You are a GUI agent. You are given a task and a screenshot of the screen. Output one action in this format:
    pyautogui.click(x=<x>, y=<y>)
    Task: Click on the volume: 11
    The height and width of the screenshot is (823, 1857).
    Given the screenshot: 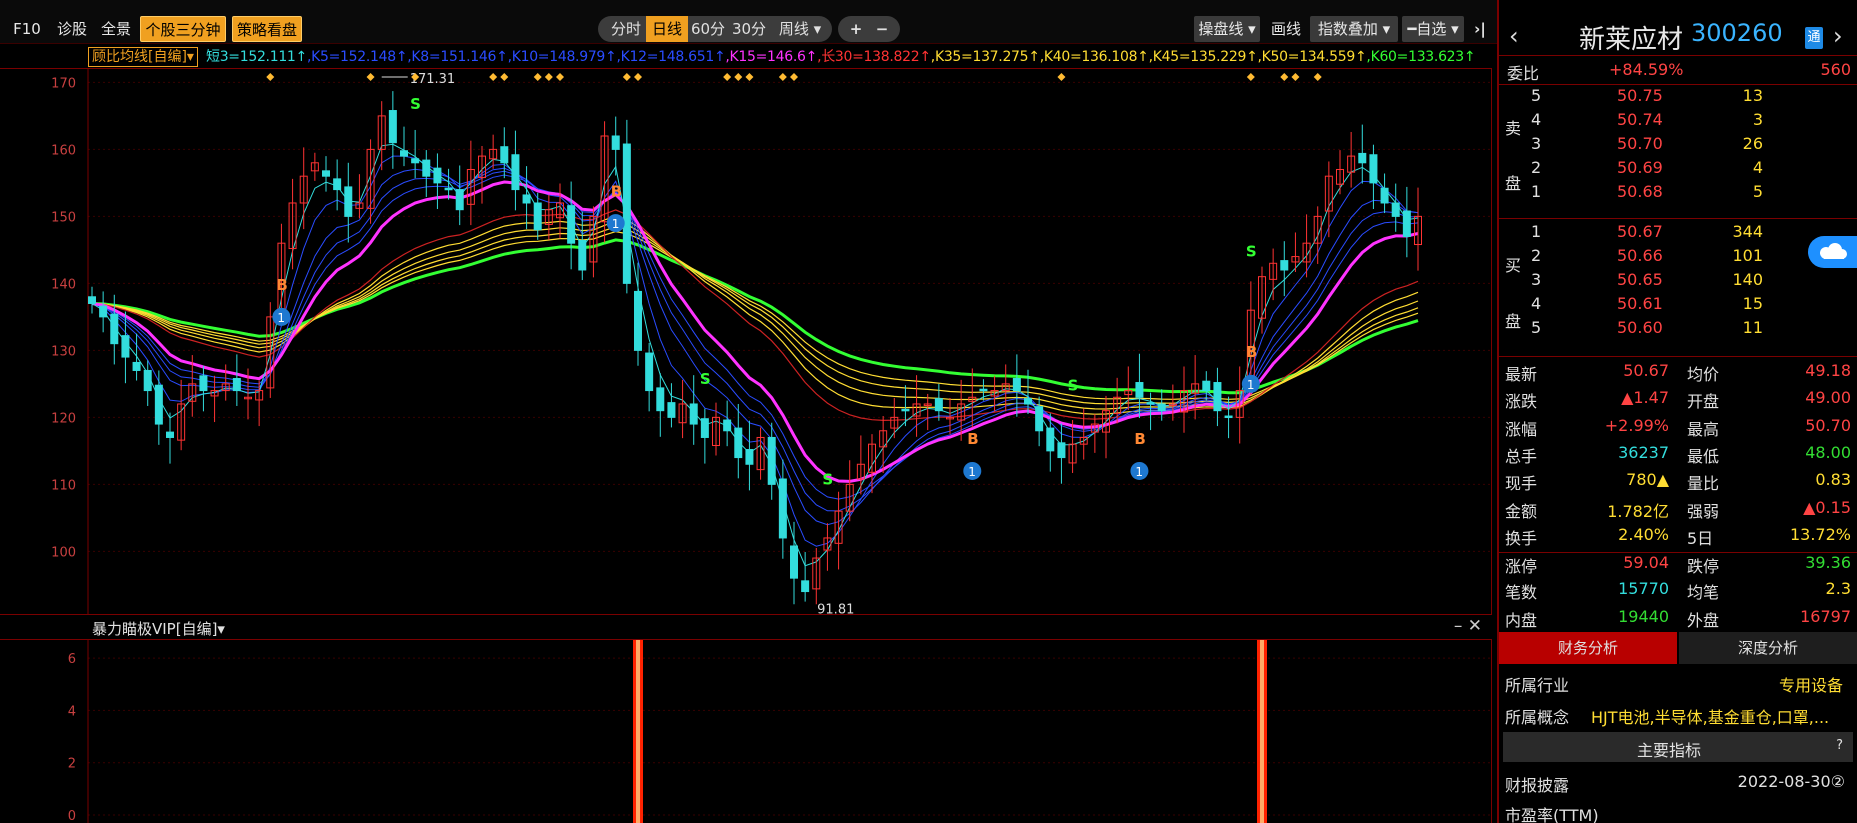 What is the action you would take?
    pyautogui.click(x=1752, y=327)
    